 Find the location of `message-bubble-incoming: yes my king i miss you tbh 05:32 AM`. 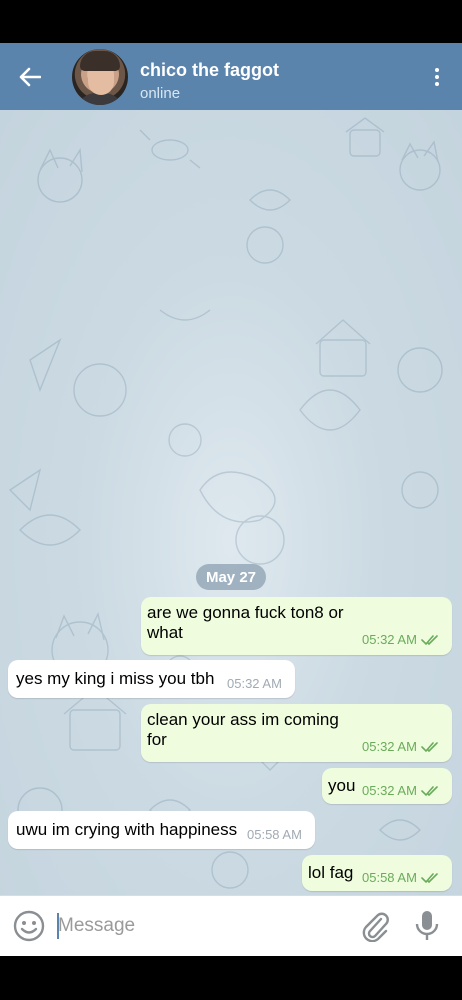

message-bubble-incoming: yes my king i miss you tbh 05:32 AM is located at coordinates (151, 679).